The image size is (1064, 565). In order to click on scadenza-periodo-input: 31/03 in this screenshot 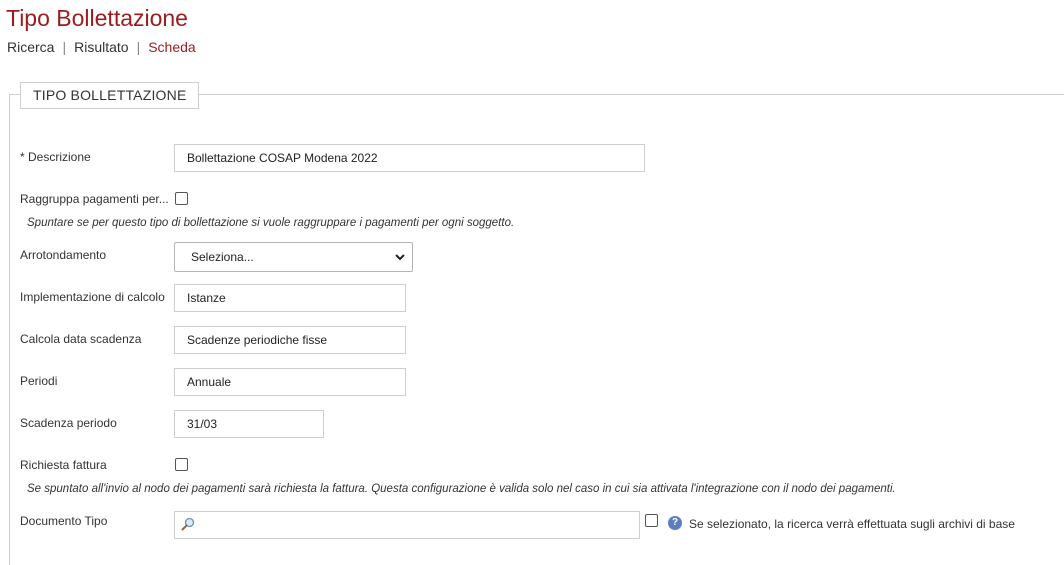, I will do `click(249, 424)`.